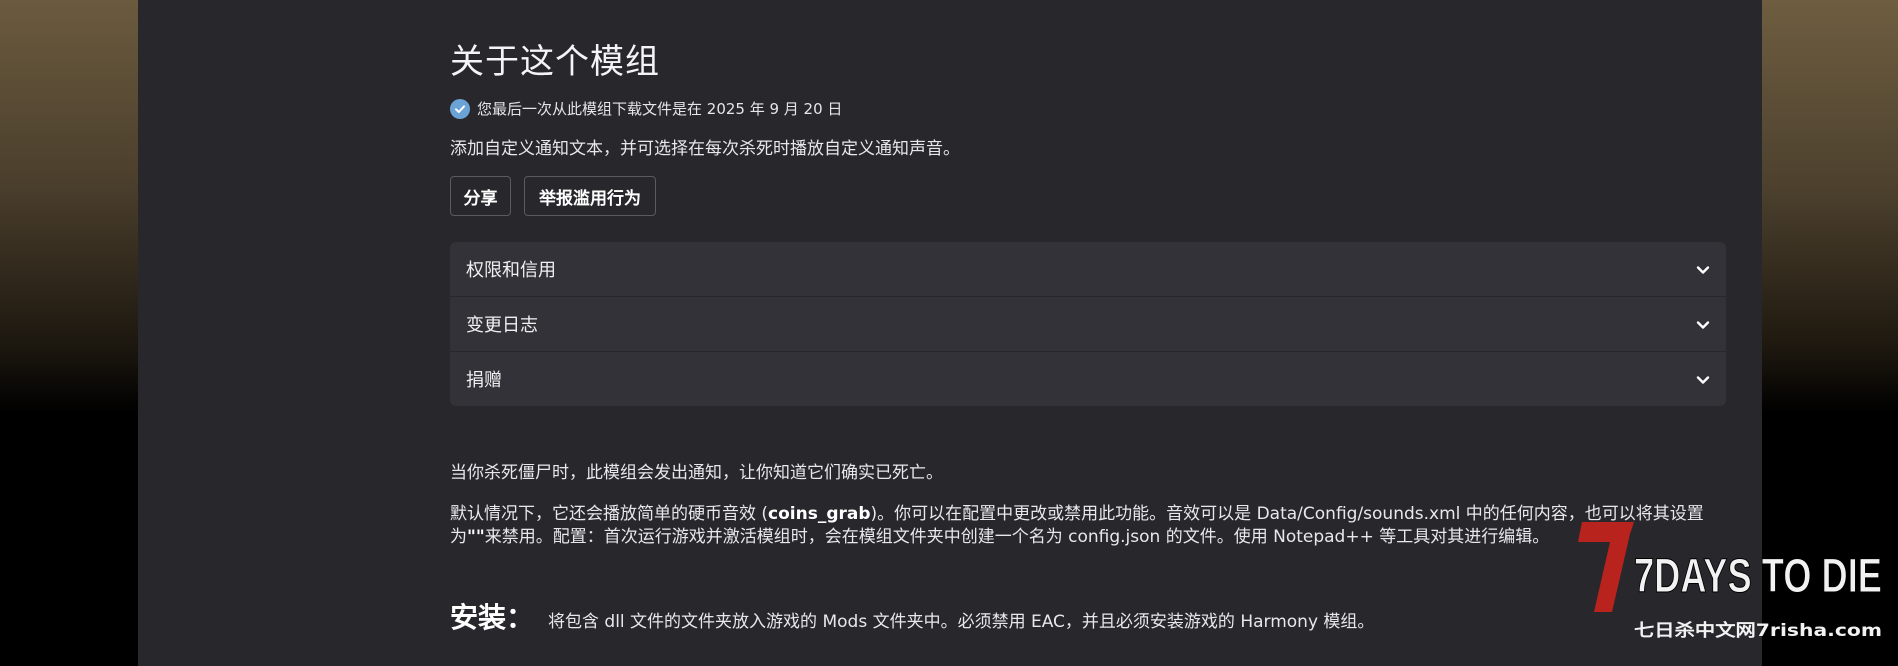 The image size is (1898, 666). Describe the element at coordinates (1758, 630) in the screenshot. I see `logo-site-text: 七日杀中文网7risha.com` at that location.